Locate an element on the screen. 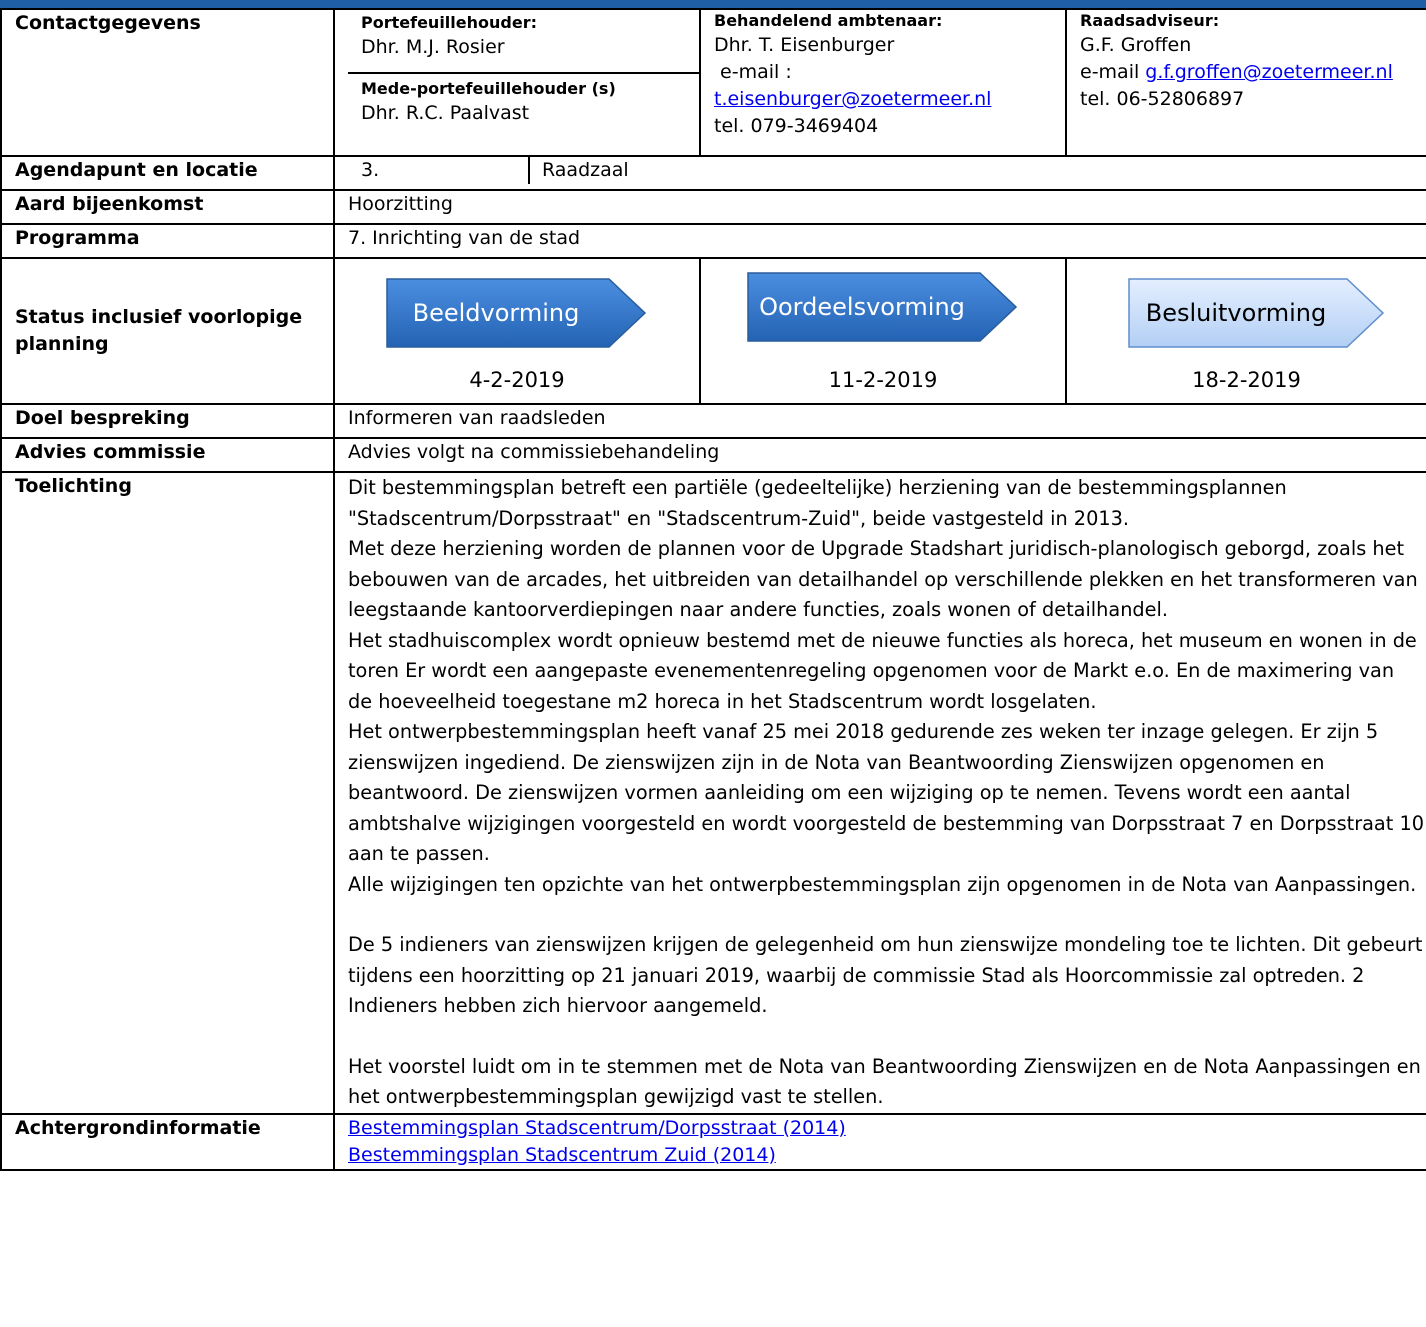 This screenshot has height=1327, width=1426. row-agendapunt: Agendapunt en locatie 3. Raadzaal is located at coordinates (713, 173).